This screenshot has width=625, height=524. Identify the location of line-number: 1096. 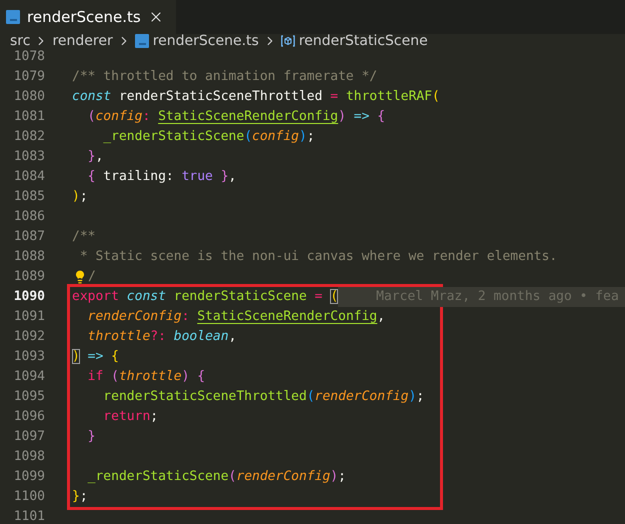
(29, 417).